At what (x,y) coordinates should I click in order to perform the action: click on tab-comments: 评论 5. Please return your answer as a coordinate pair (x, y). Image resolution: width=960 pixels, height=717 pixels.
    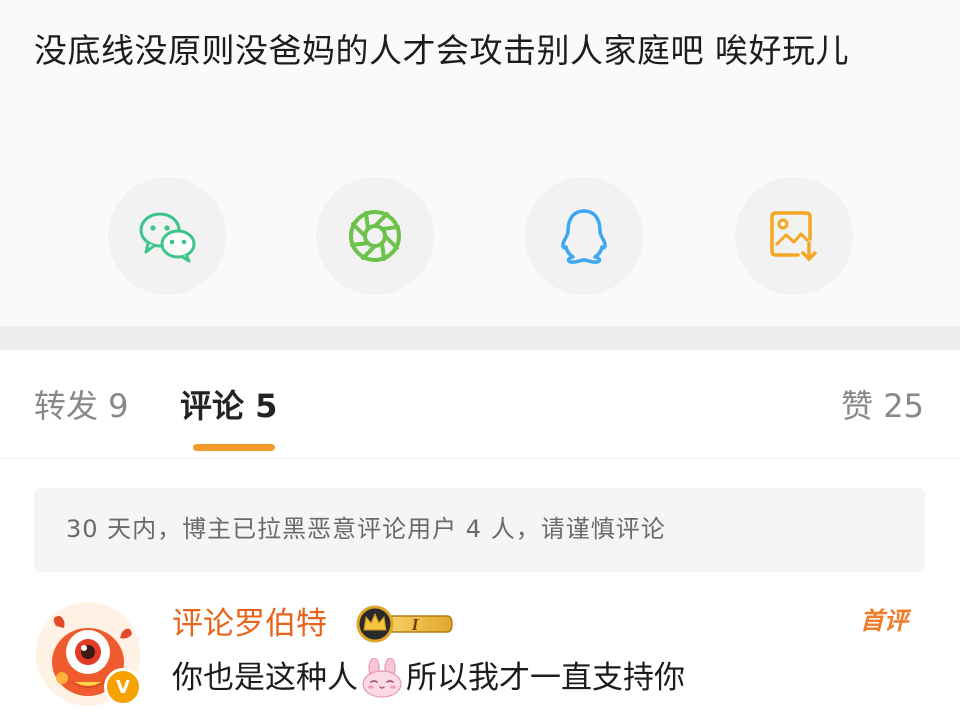
    Looking at the image, I should click on (228, 406).